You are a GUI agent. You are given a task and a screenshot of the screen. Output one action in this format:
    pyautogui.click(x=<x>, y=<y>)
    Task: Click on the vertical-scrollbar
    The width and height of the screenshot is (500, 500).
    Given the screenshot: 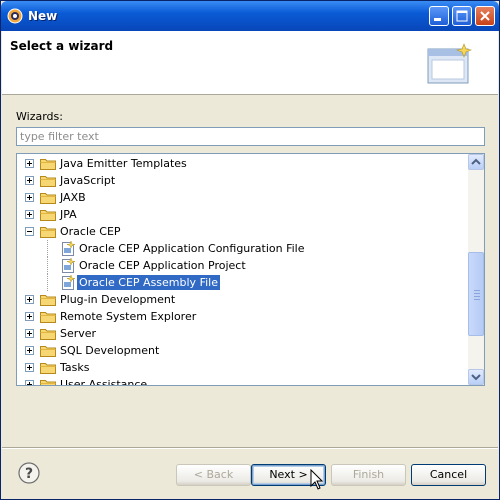 What is the action you would take?
    pyautogui.click(x=476, y=269)
    